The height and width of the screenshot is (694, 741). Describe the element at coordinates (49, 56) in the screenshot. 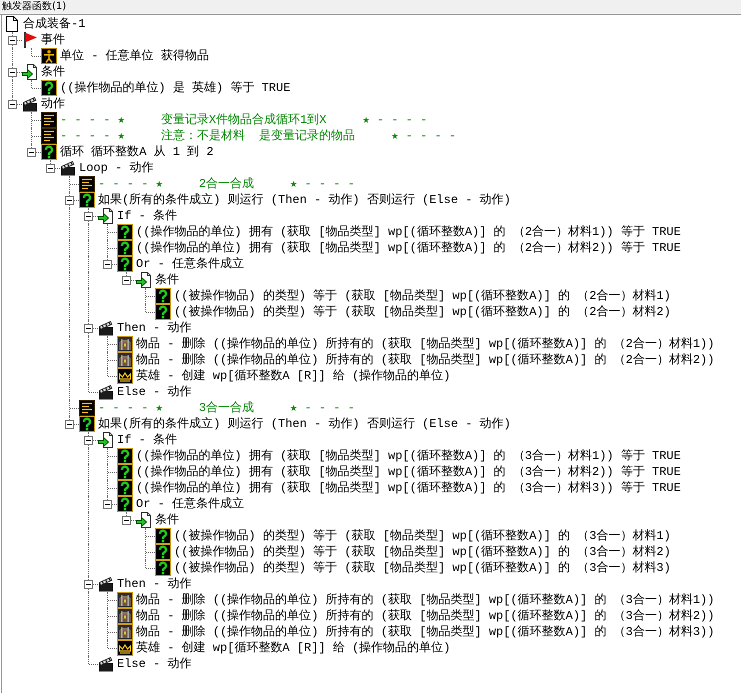

I see `figure-icon` at that location.